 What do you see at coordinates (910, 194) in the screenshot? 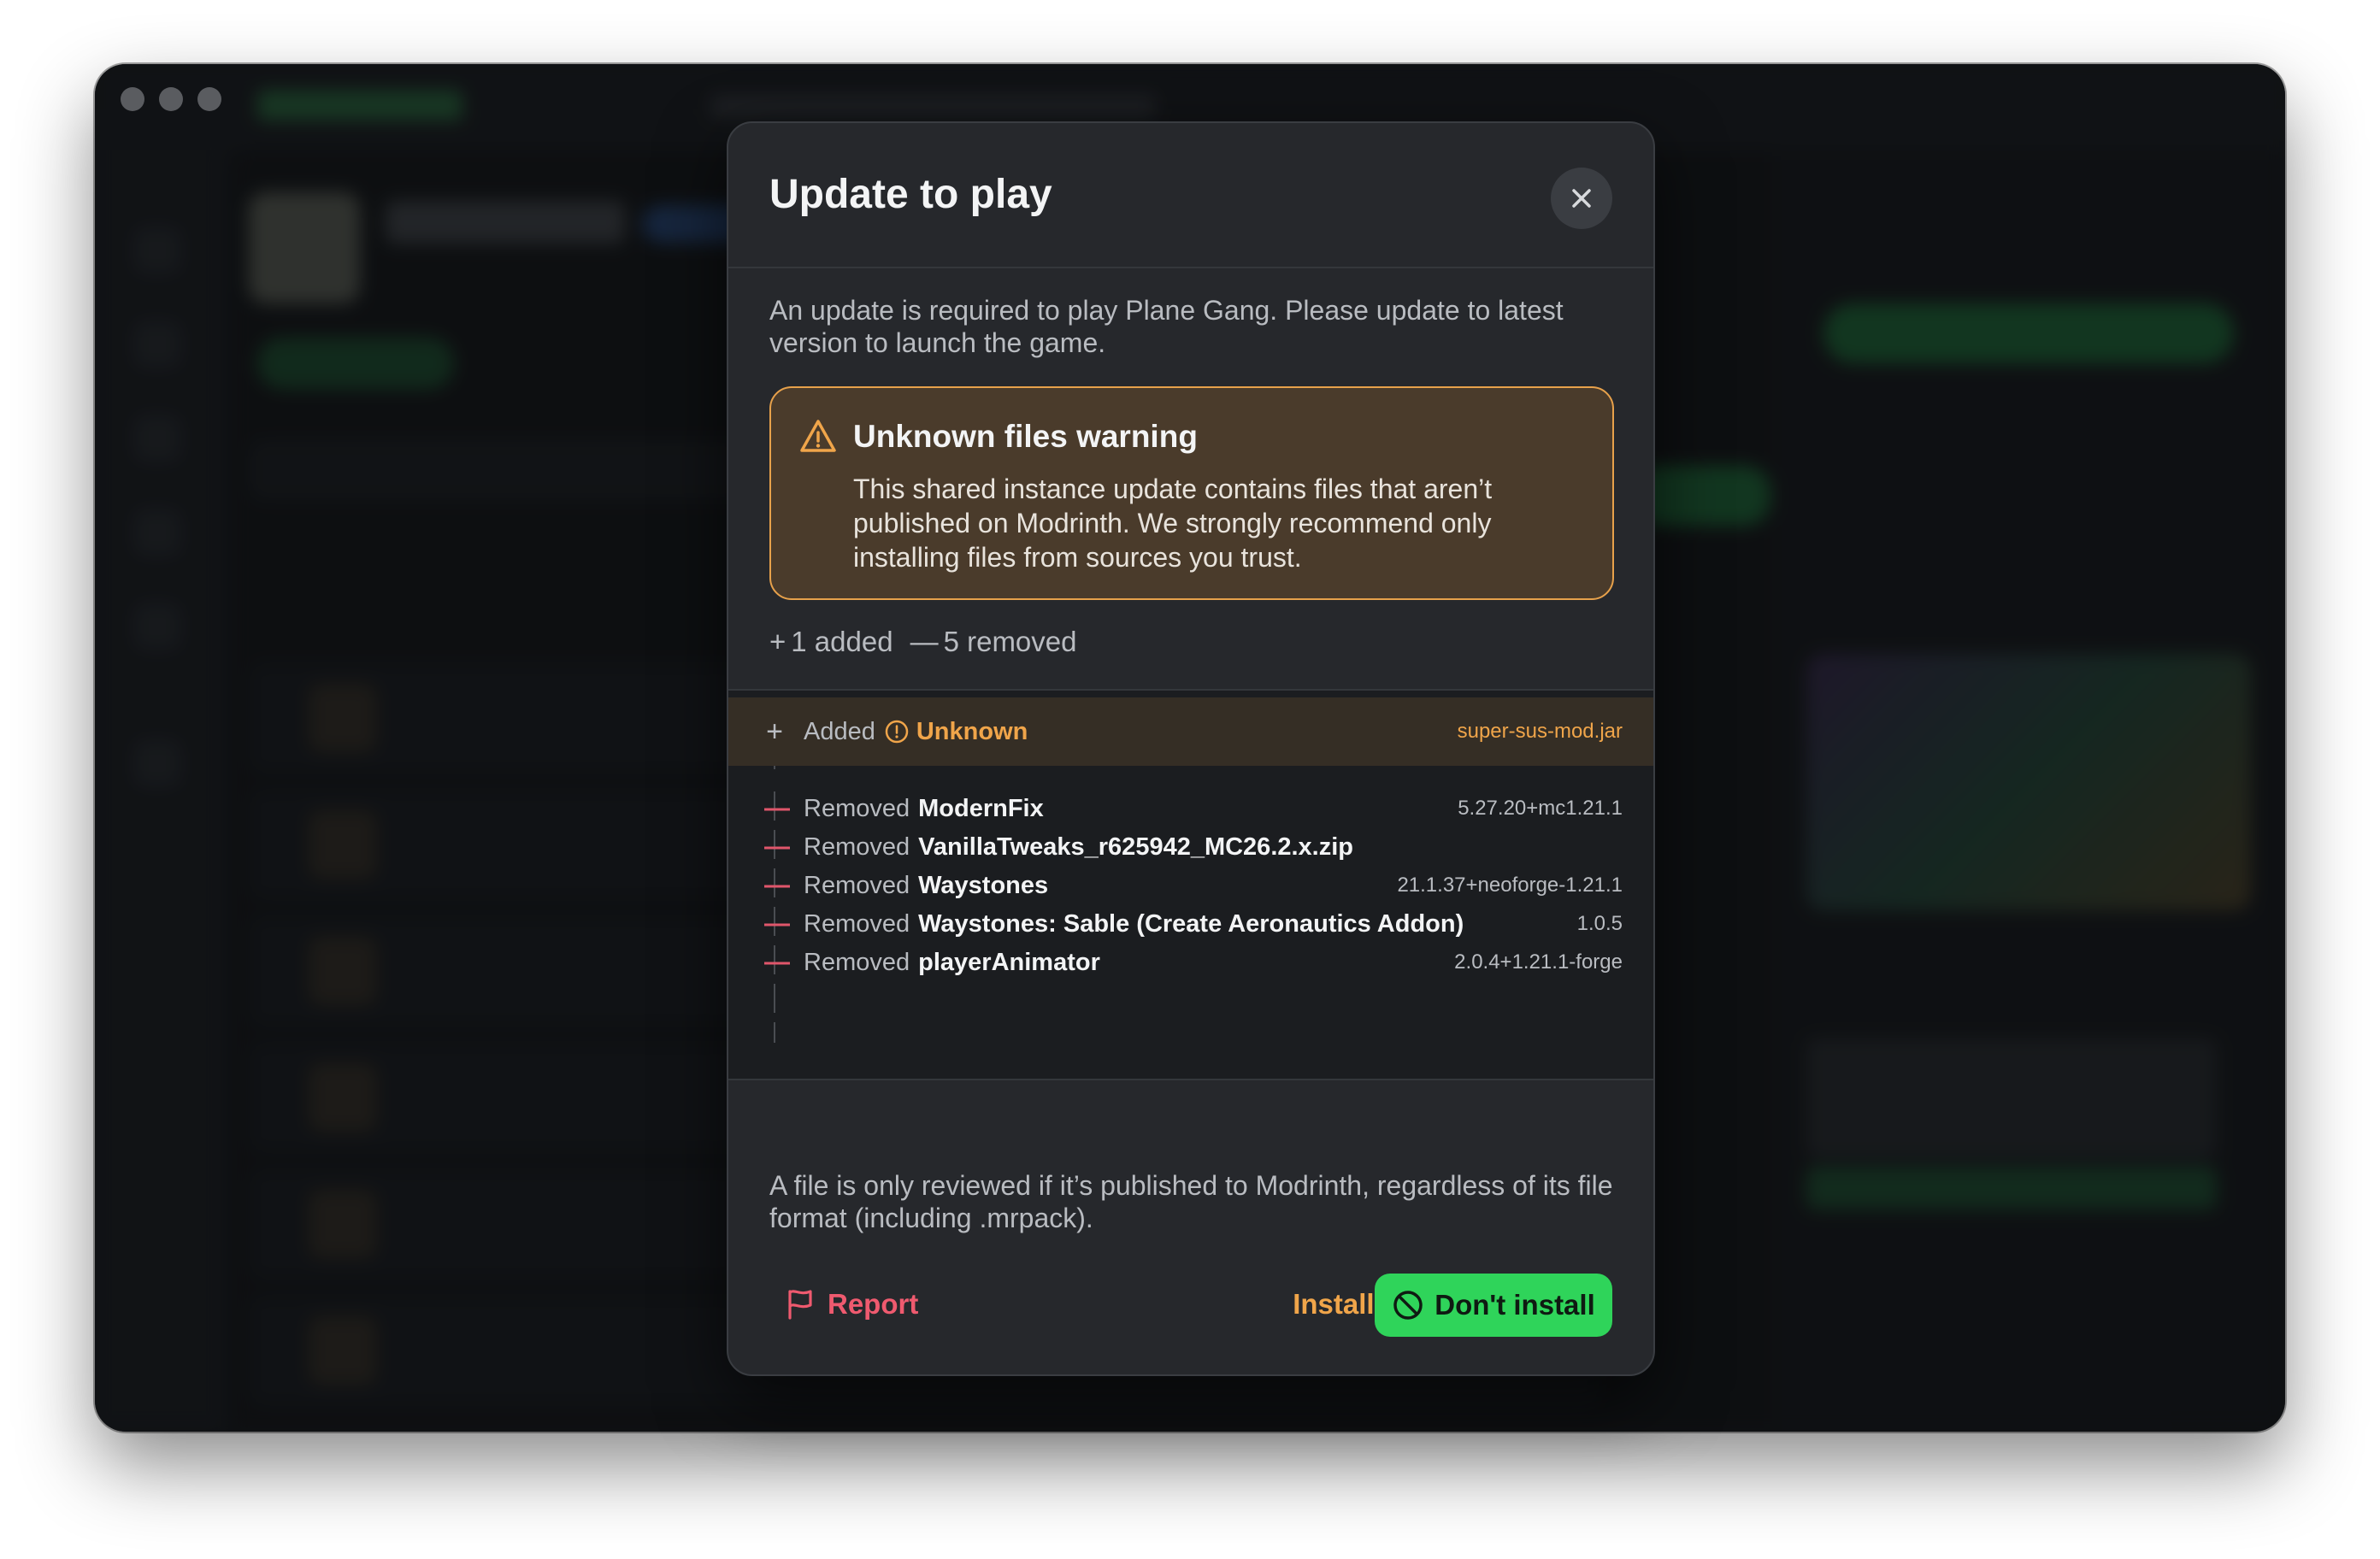
I see `modal-title: Update to play` at bounding box center [910, 194].